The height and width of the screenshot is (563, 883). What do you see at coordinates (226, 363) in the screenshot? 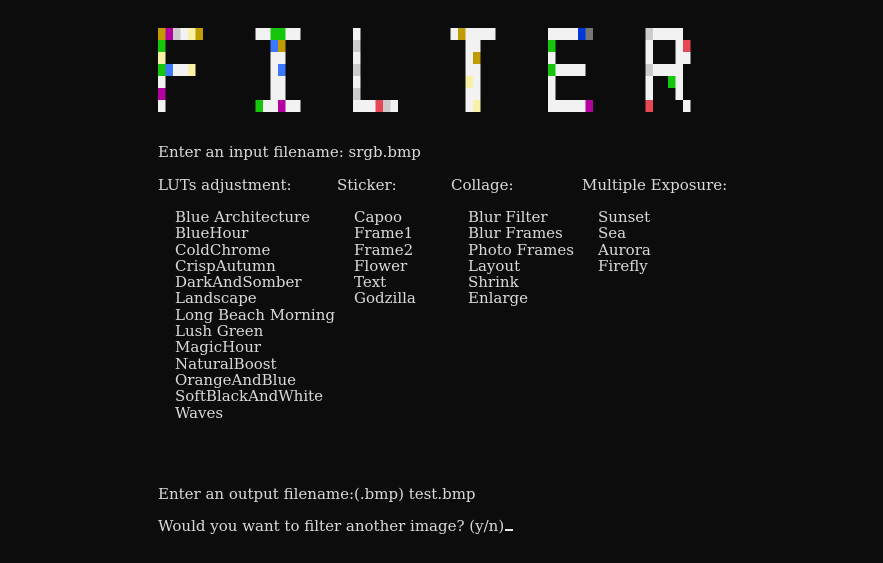
I see `luts-item: NaturalBoost` at bounding box center [226, 363].